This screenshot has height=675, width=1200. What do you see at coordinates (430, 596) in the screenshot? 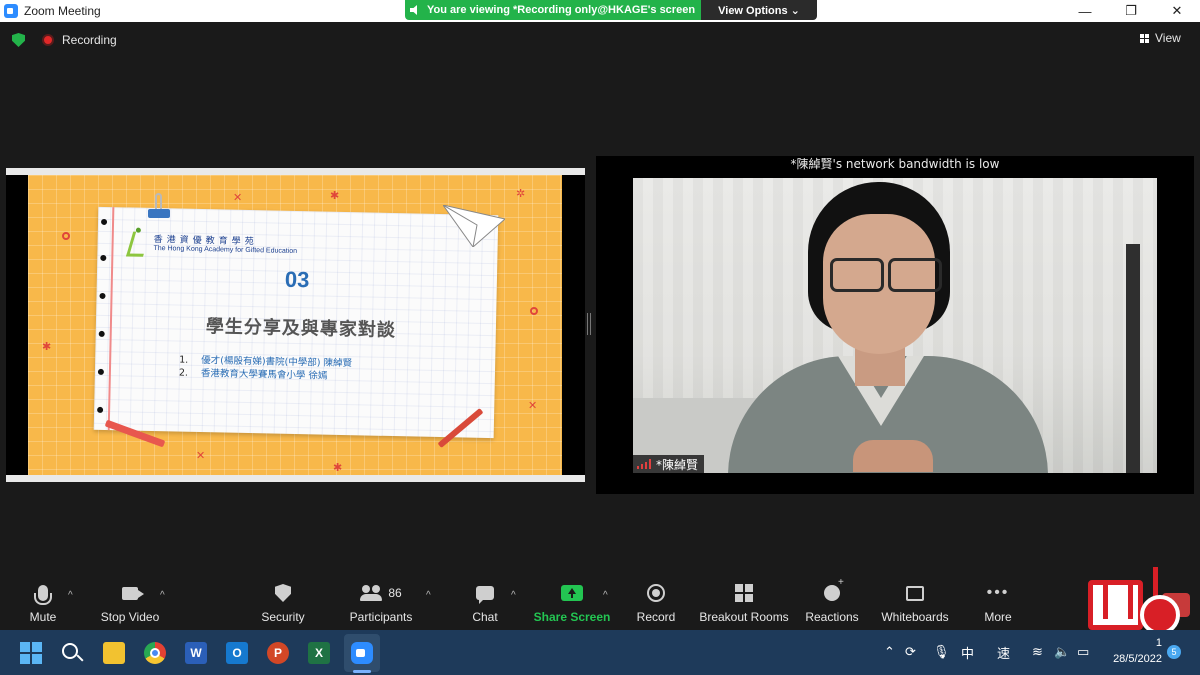
I see `participants-options-chevron-icon` at bounding box center [430, 596].